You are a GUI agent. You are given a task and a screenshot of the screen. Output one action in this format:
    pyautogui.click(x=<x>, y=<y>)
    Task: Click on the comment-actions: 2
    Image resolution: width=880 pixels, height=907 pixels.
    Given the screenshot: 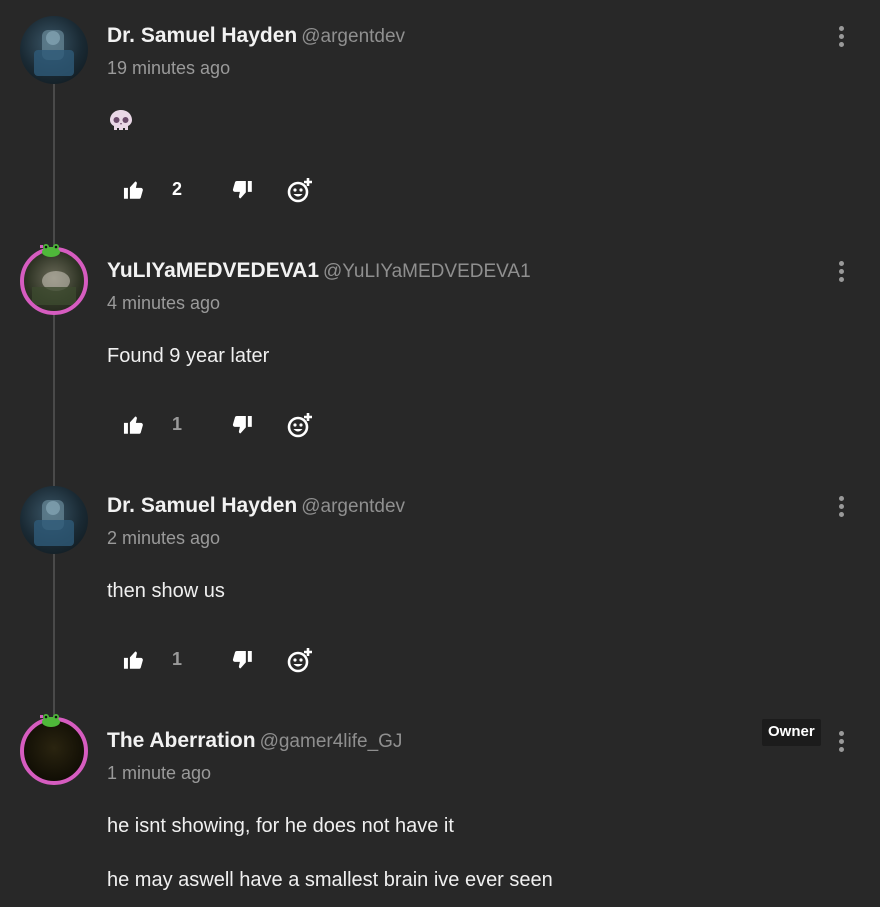 What is the action you would take?
    pyautogui.click(x=230, y=191)
    